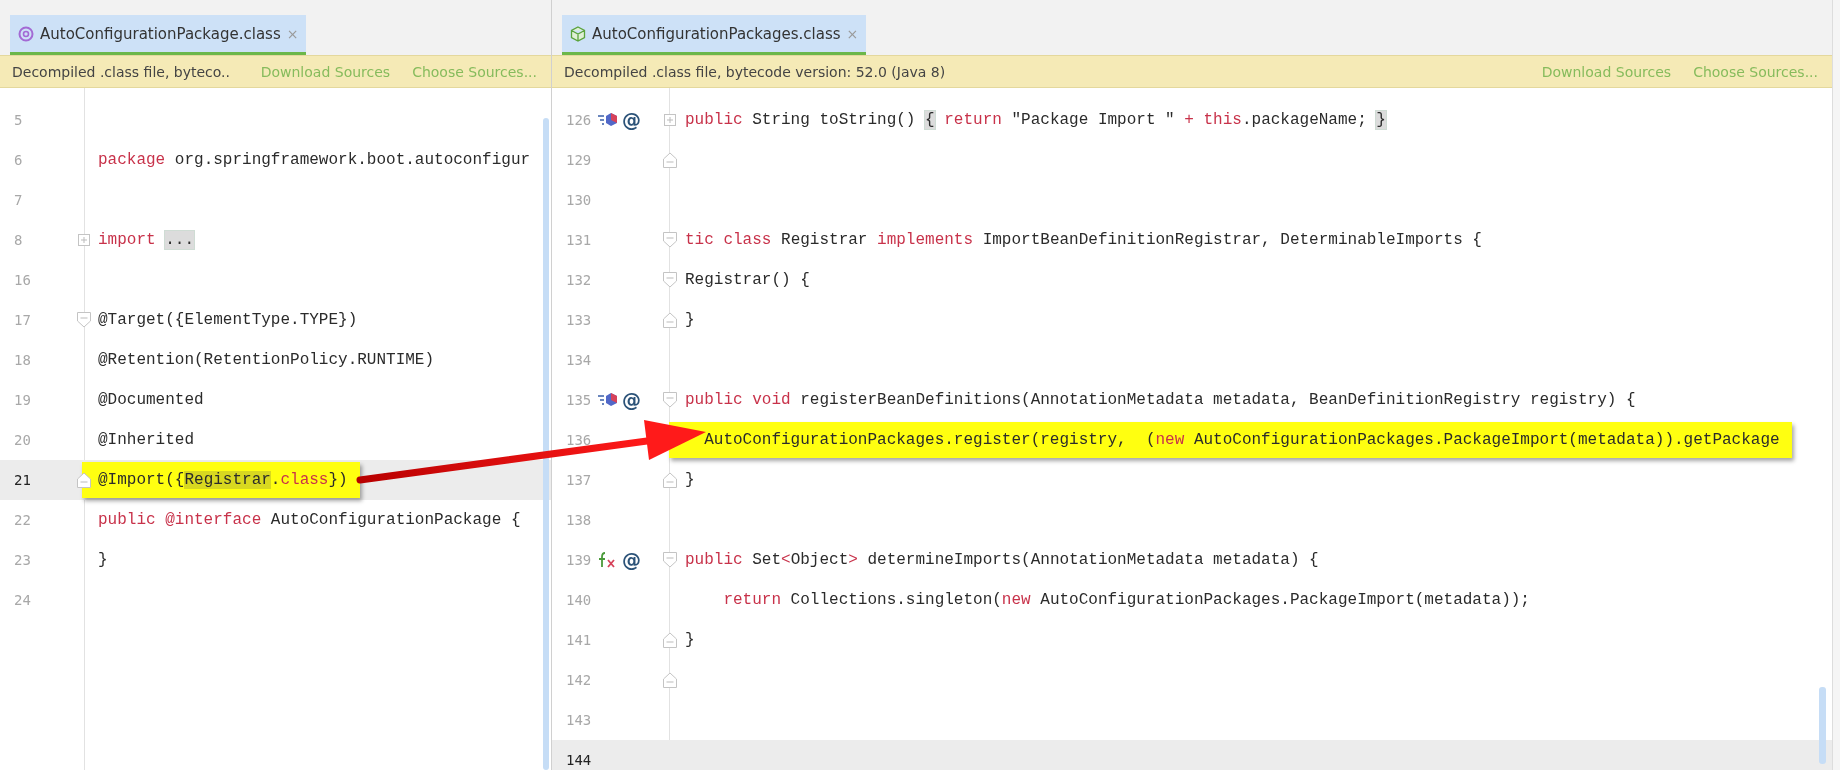 The image size is (1840, 770). I want to click on annotation-icon, so click(26, 33).